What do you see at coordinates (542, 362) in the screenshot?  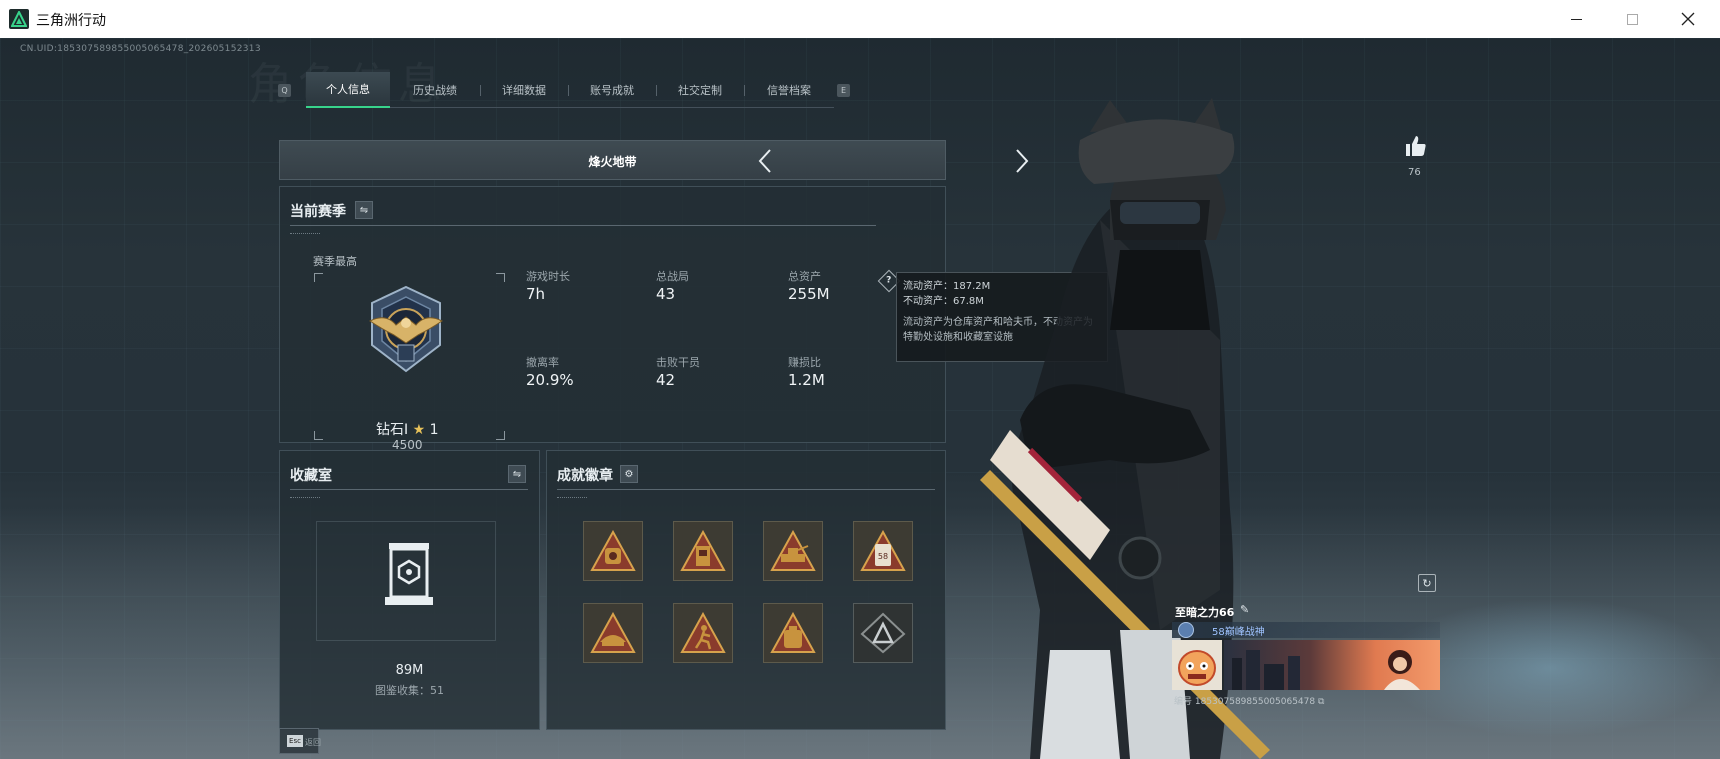 I see `stat-label-extract-rate: 撤离率` at bounding box center [542, 362].